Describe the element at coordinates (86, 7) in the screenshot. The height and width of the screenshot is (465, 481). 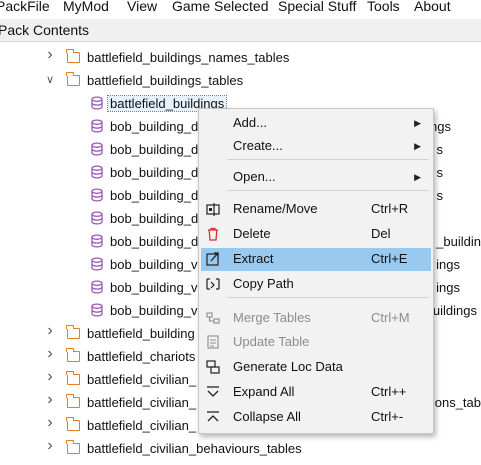
I see `menu-mymod: MyMod` at that location.